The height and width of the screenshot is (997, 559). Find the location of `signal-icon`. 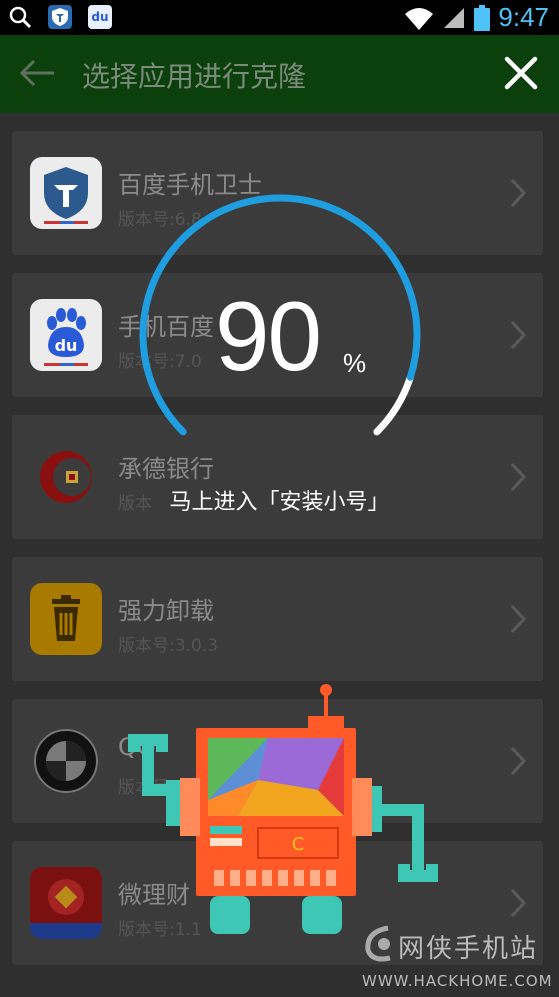

signal-icon is located at coordinates (454, 17).